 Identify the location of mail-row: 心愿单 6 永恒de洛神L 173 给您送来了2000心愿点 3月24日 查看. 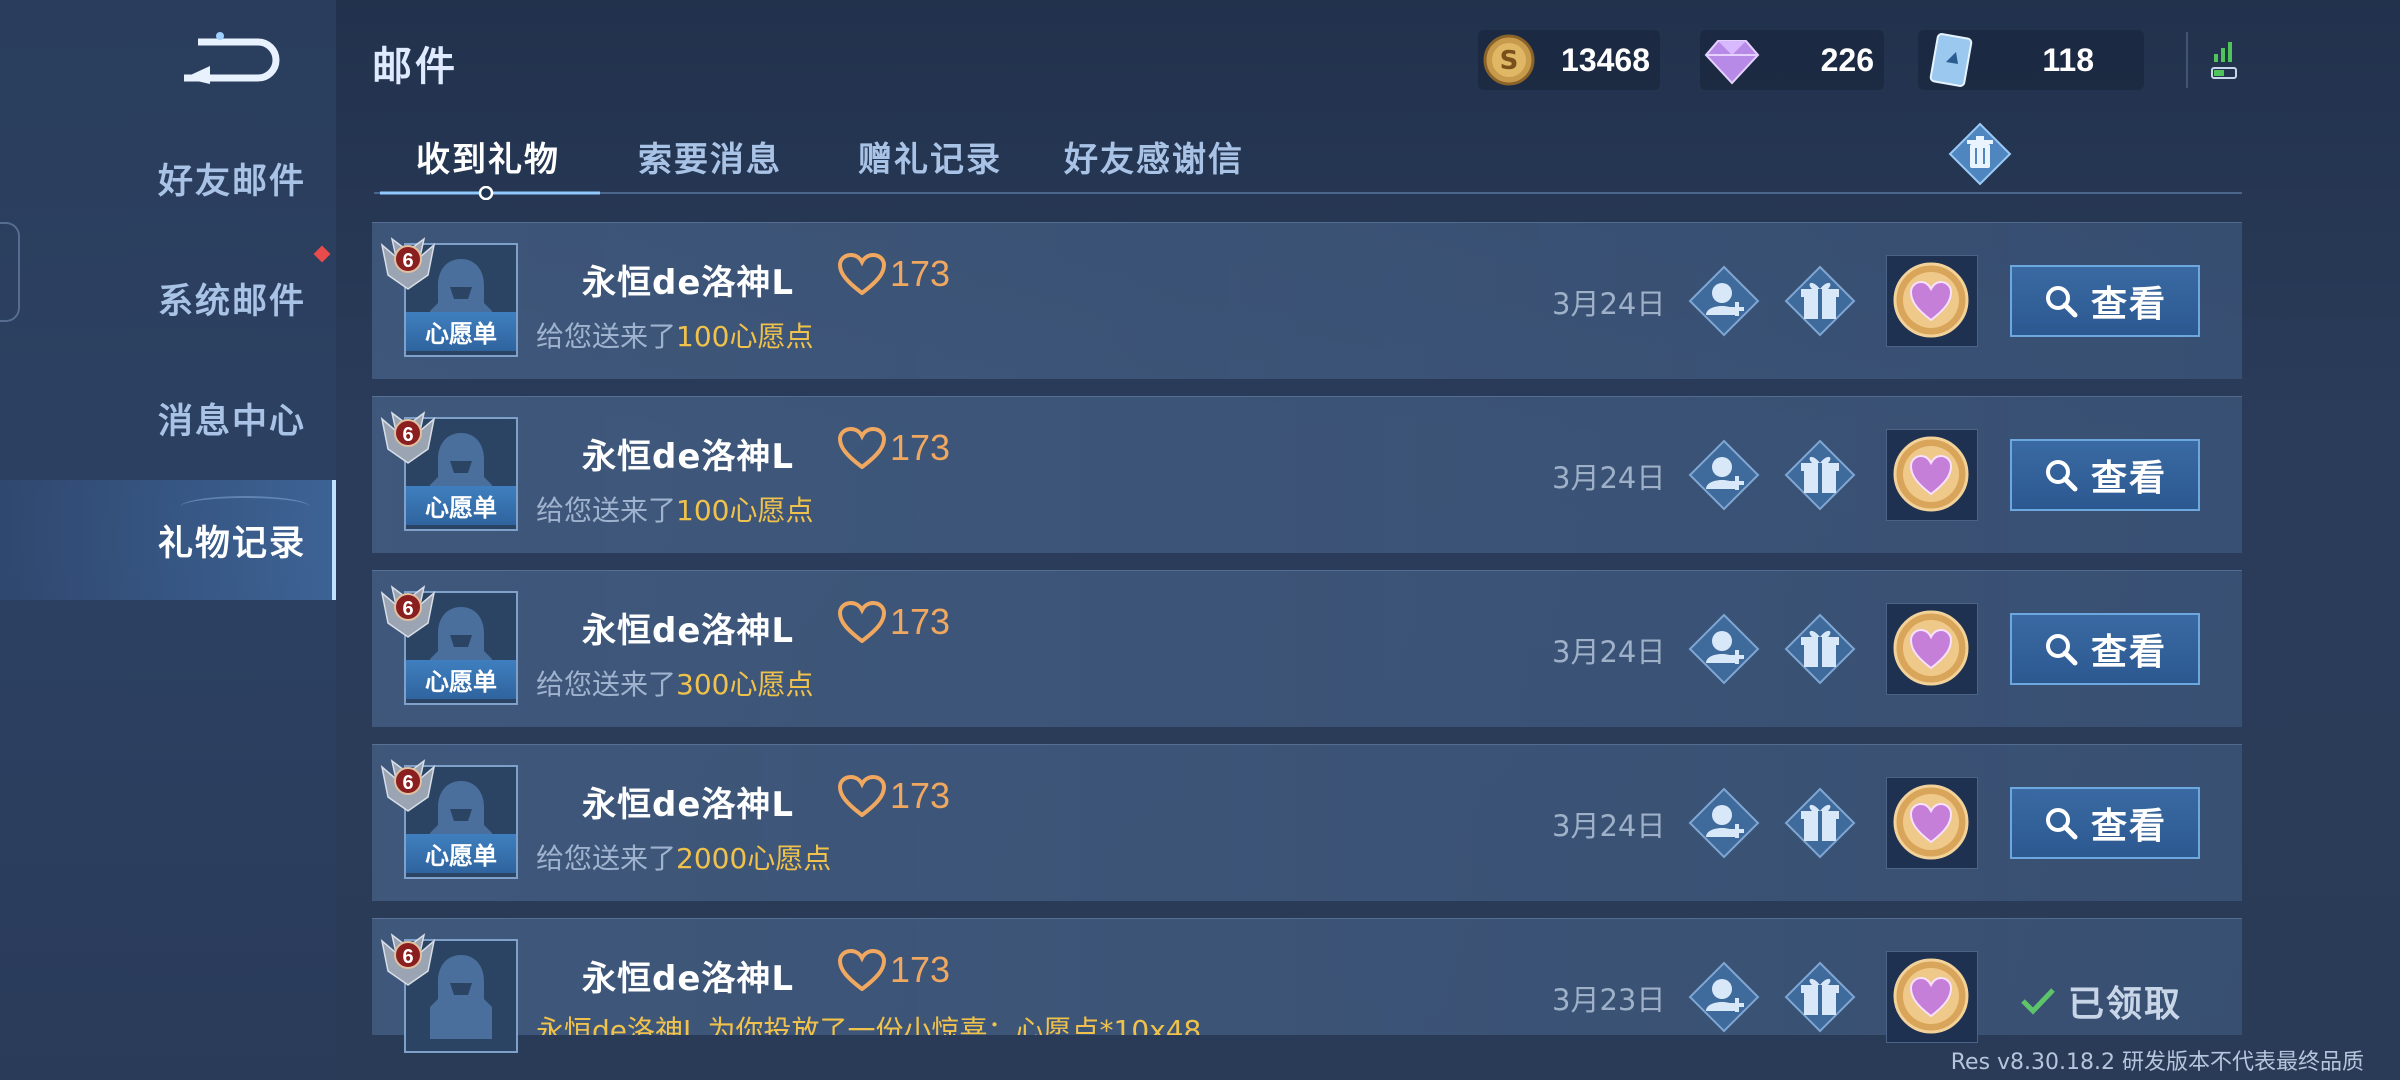
(1307, 822).